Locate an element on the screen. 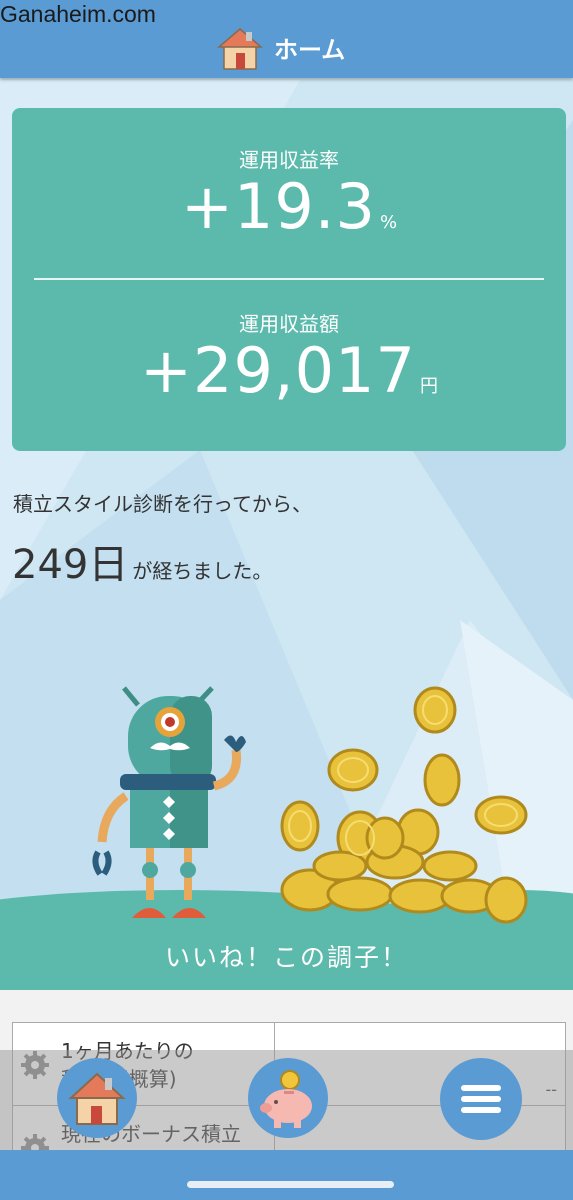  amount-value-row: +29,017 円 is located at coordinates (289, 370).